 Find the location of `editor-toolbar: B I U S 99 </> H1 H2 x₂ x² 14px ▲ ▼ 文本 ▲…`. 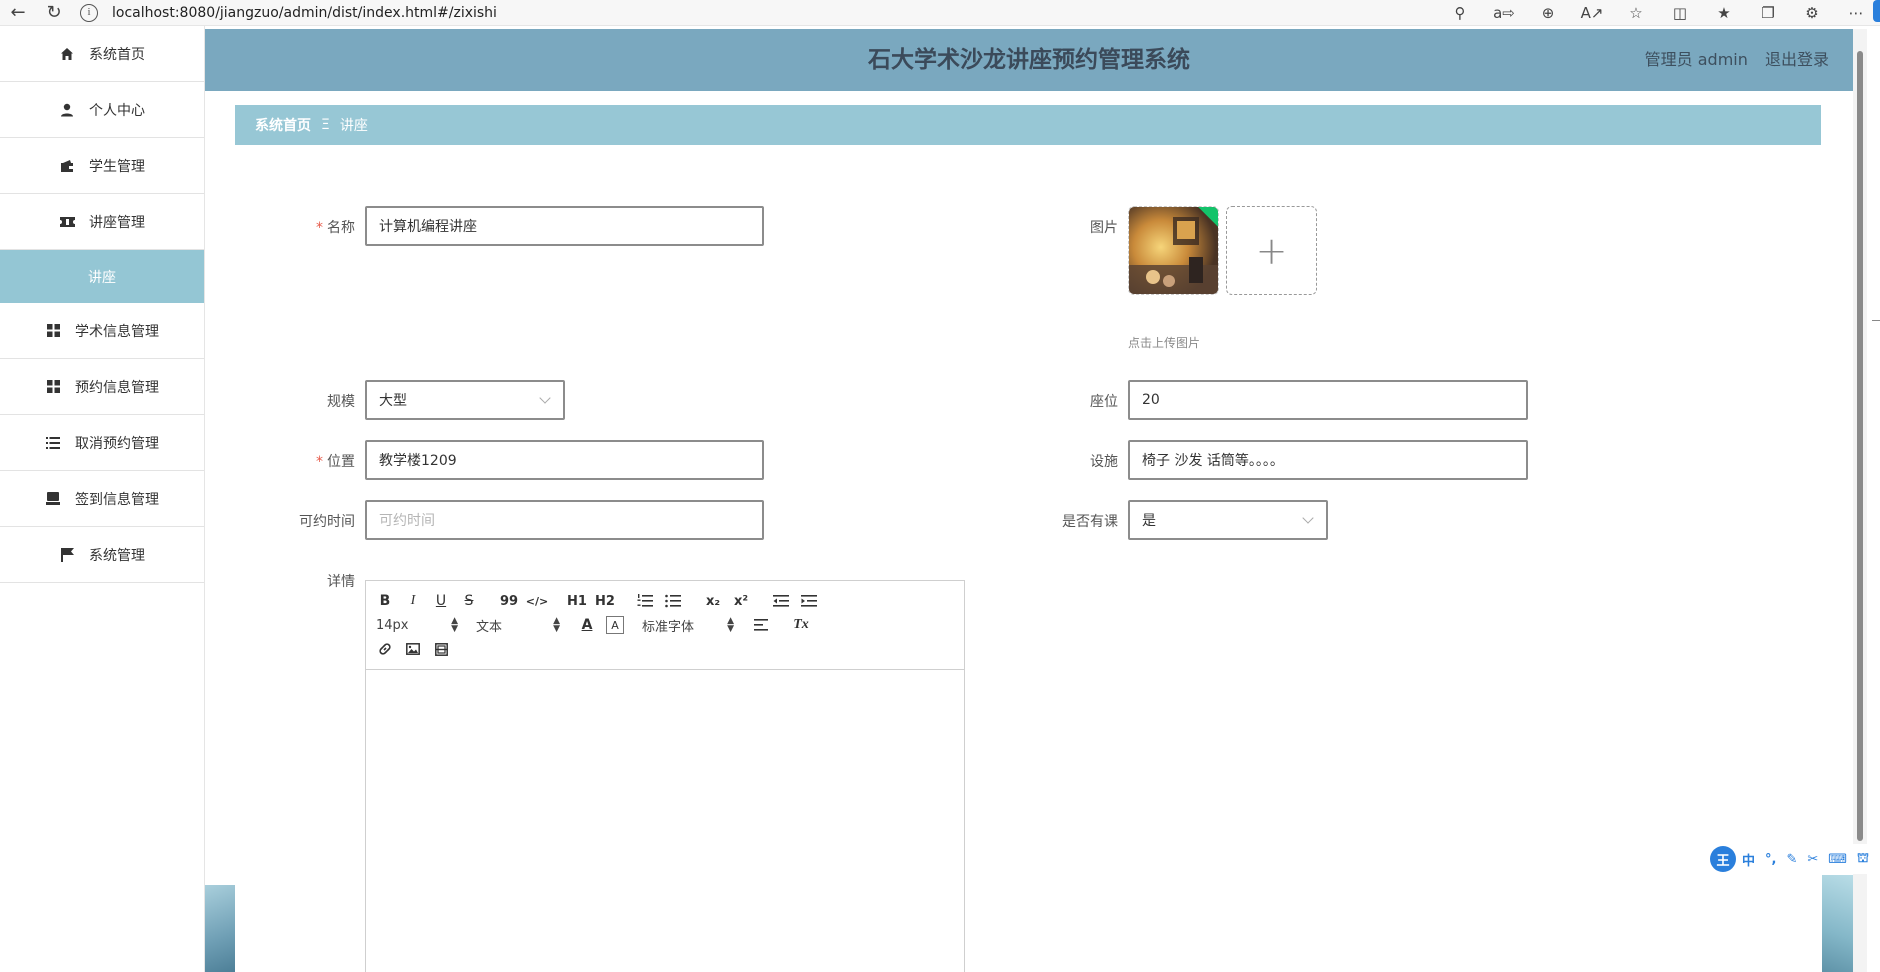

editor-toolbar: B I U S 99 </> H1 H2 x₂ x² 14px ▲ ▼ 文本 ▲… is located at coordinates (665, 625).